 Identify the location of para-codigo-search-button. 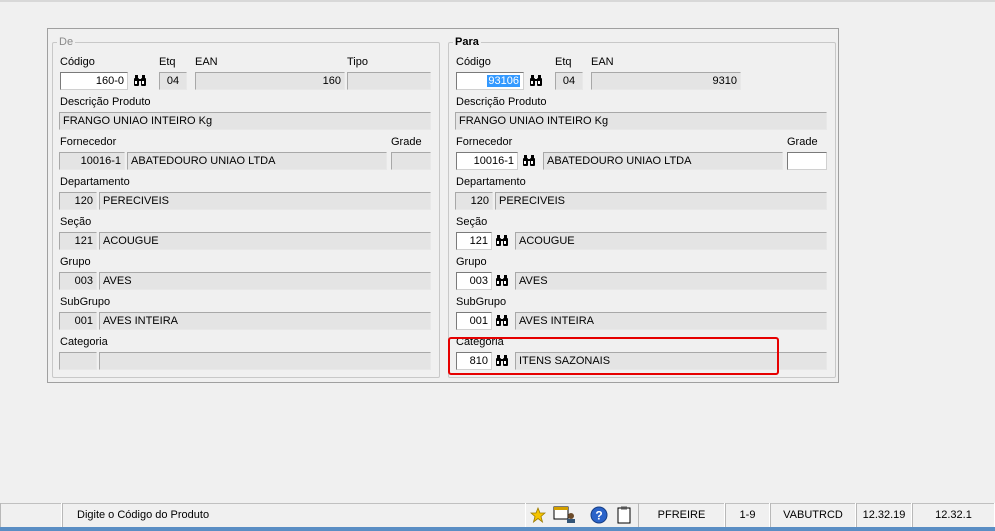
(536, 81).